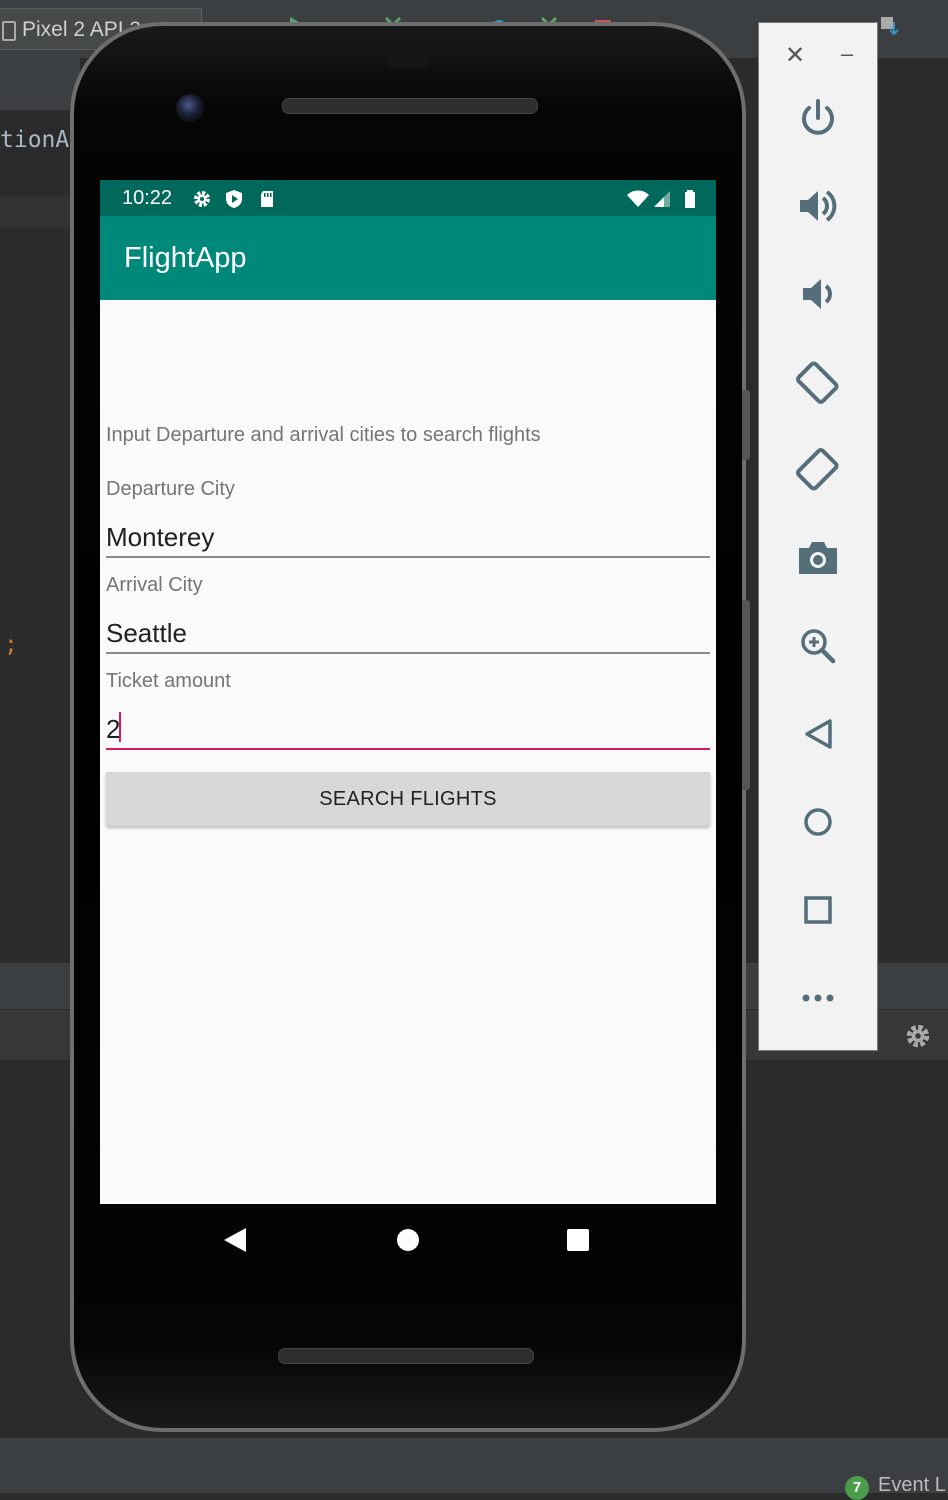 This screenshot has height=1500, width=948. What do you see at coordinates (818, 294) in the screenshot?
I see `volume-down-icon` at bounding box center [818, 294].